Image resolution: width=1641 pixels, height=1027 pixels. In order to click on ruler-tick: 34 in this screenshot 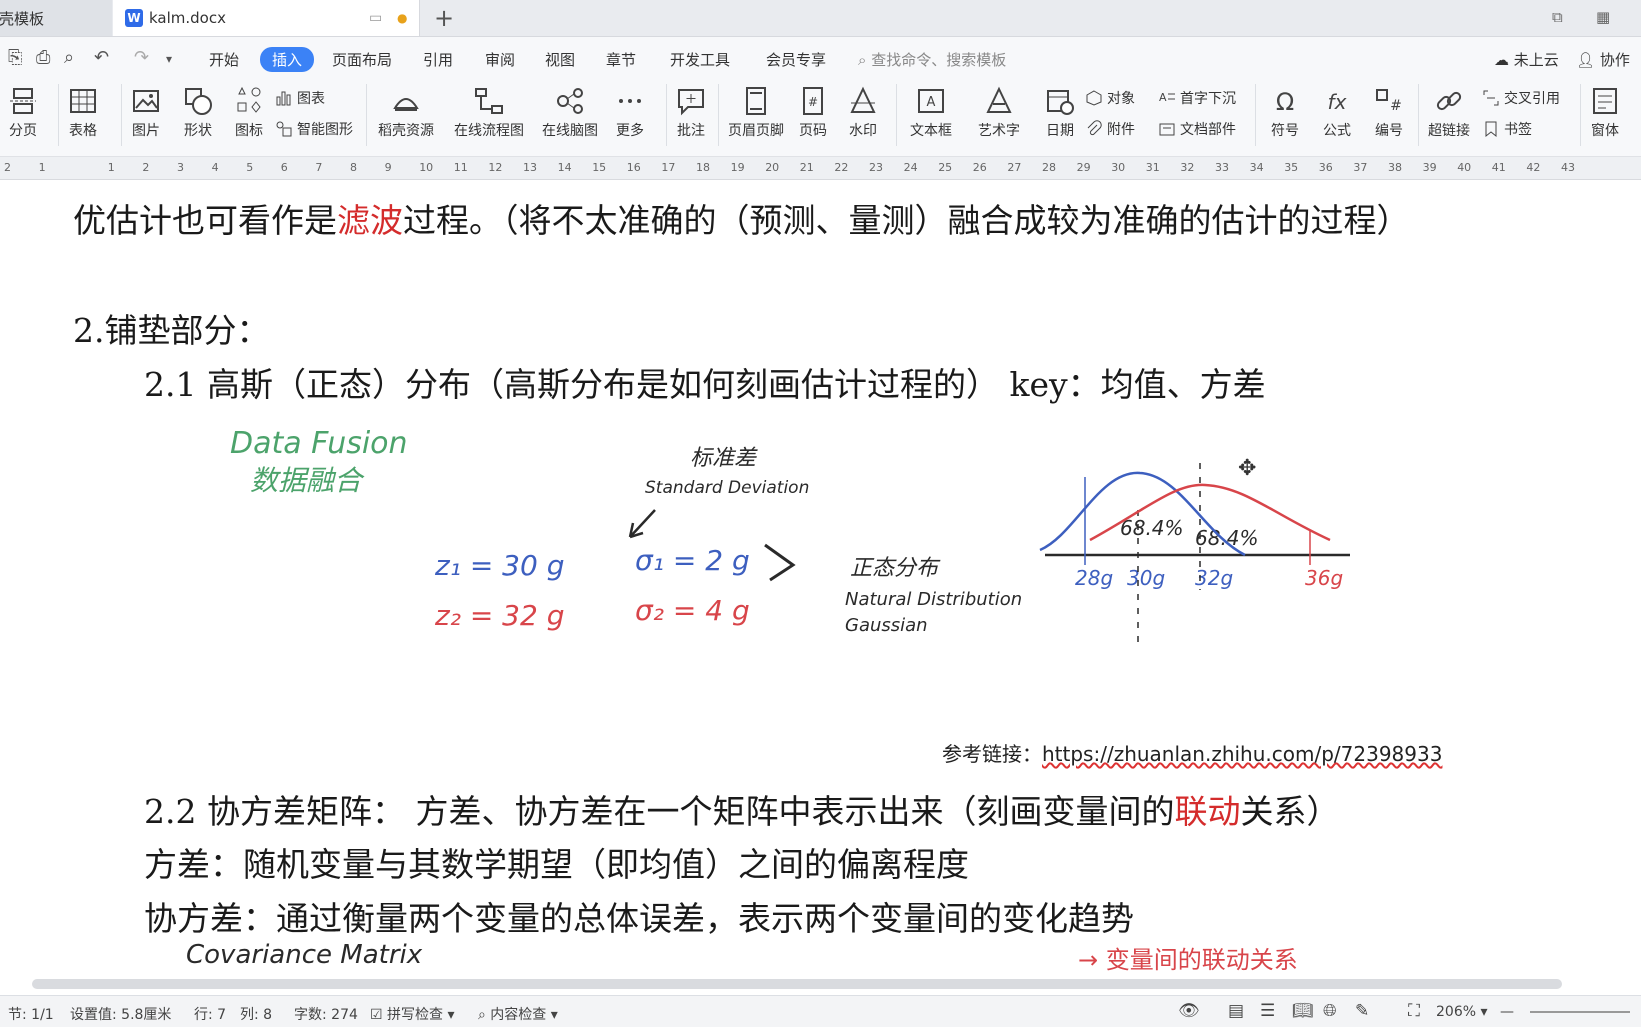, I will do `click(1256, 167)`.